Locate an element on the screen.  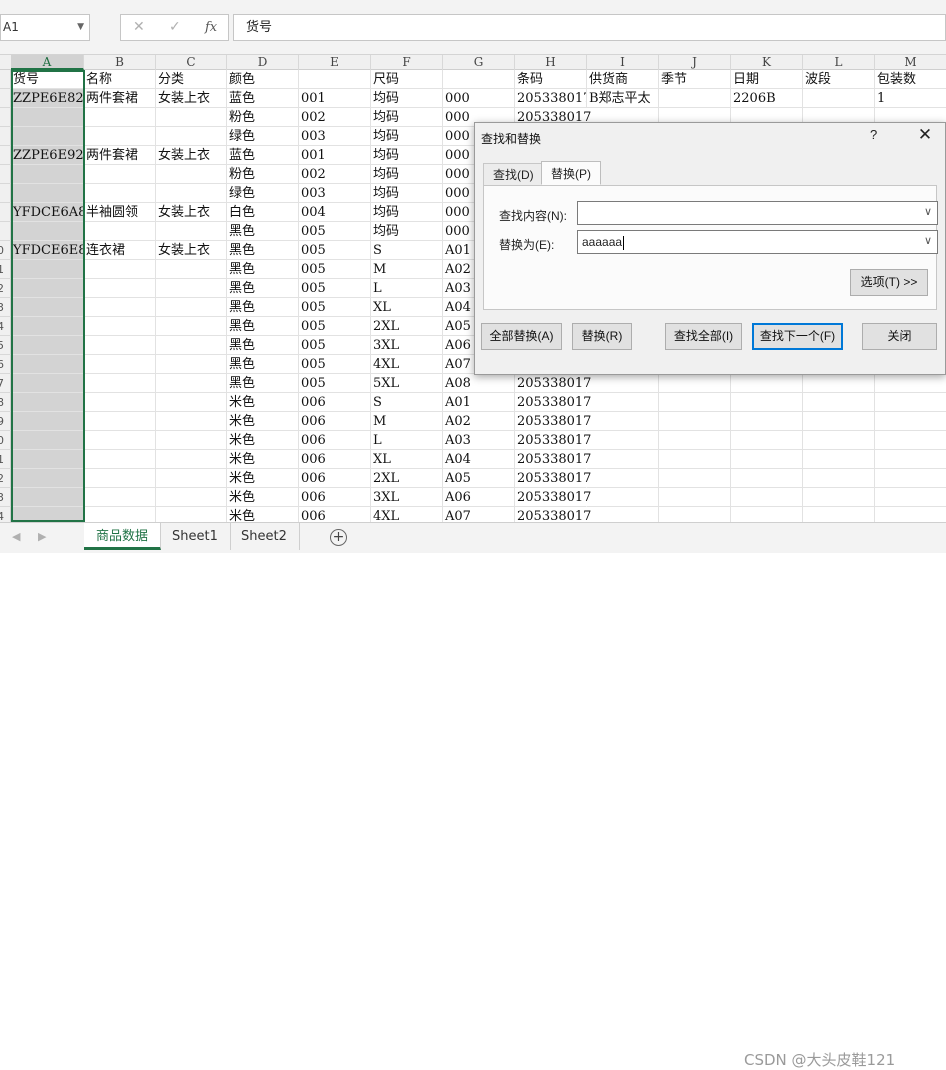
table-cell: 004 is located at coordinates (335, 212).